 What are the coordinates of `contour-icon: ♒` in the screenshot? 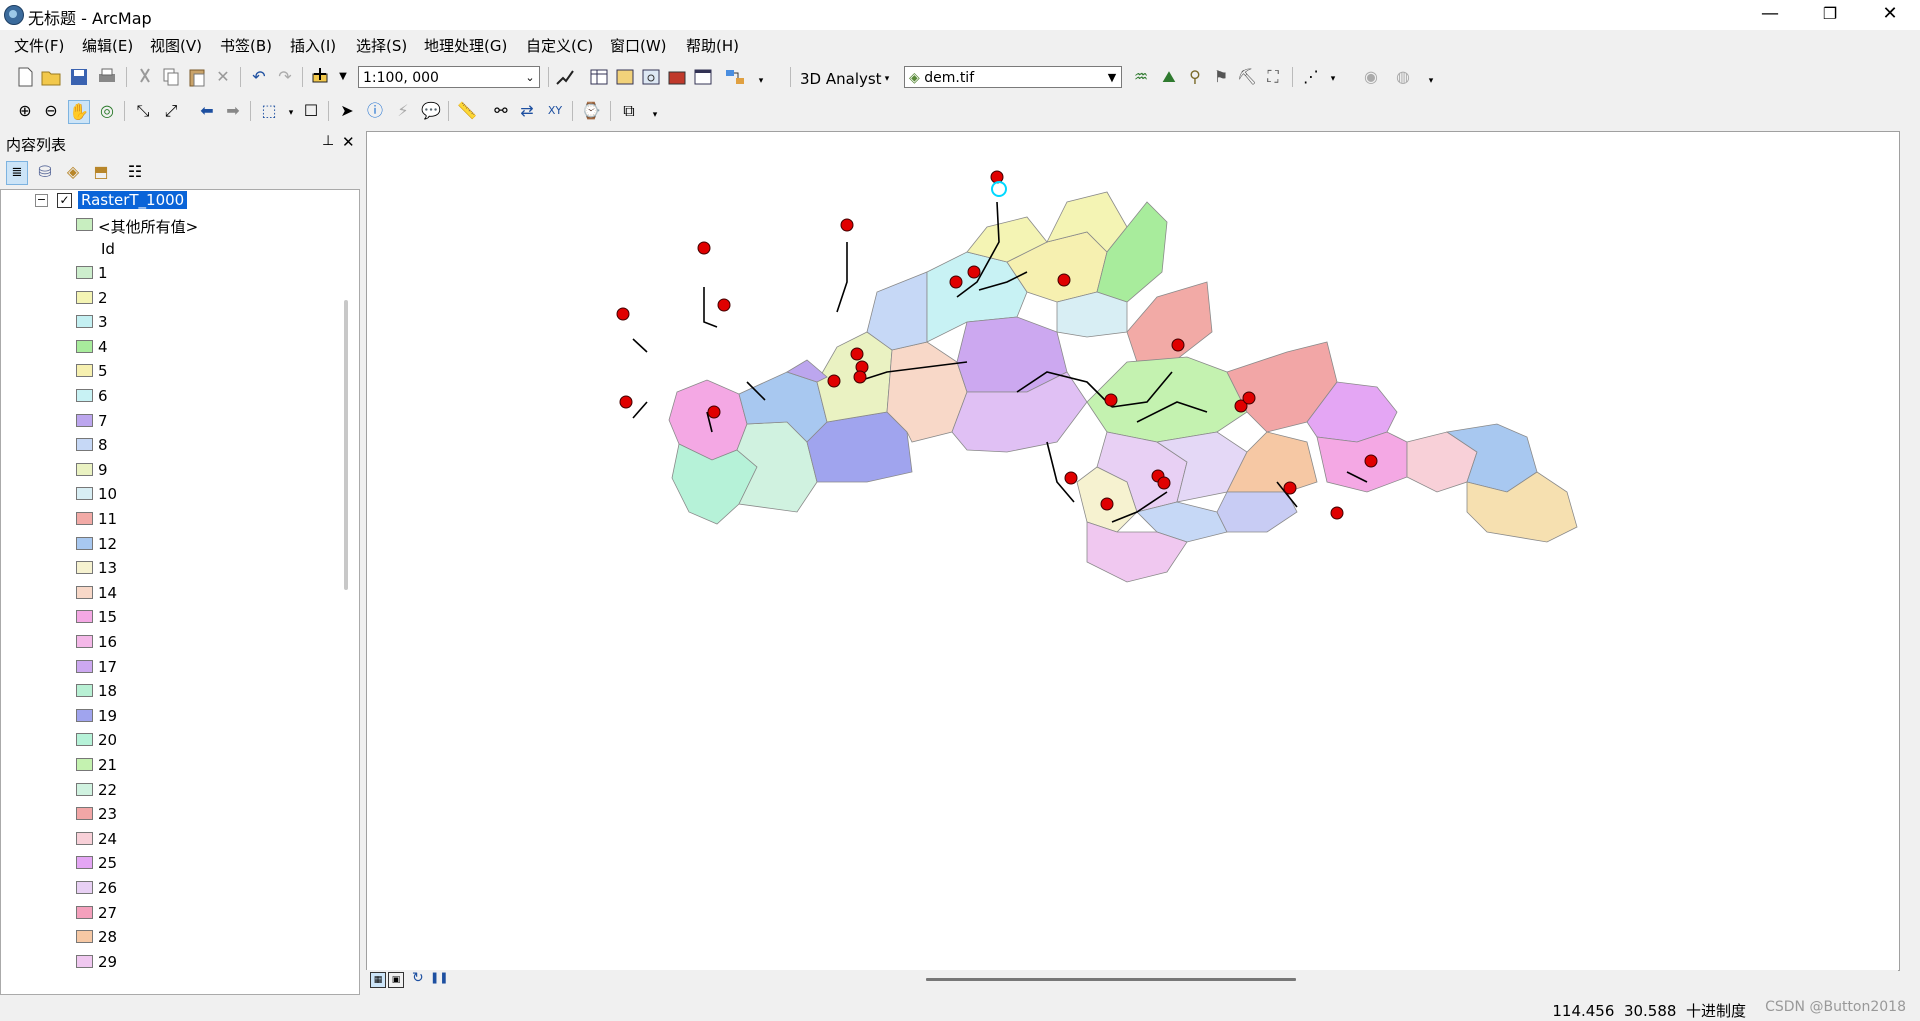 It's located at (1141, 77).